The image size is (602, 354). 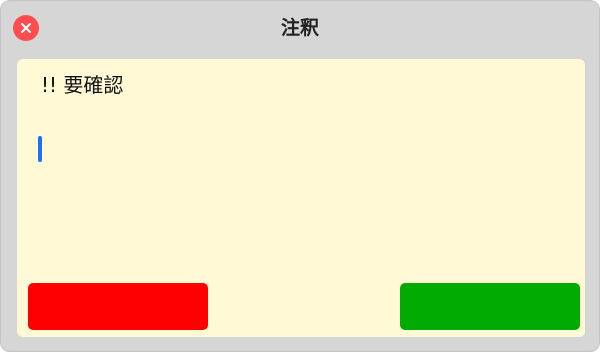 I want to click on red-button, so click(x=118, y=306).